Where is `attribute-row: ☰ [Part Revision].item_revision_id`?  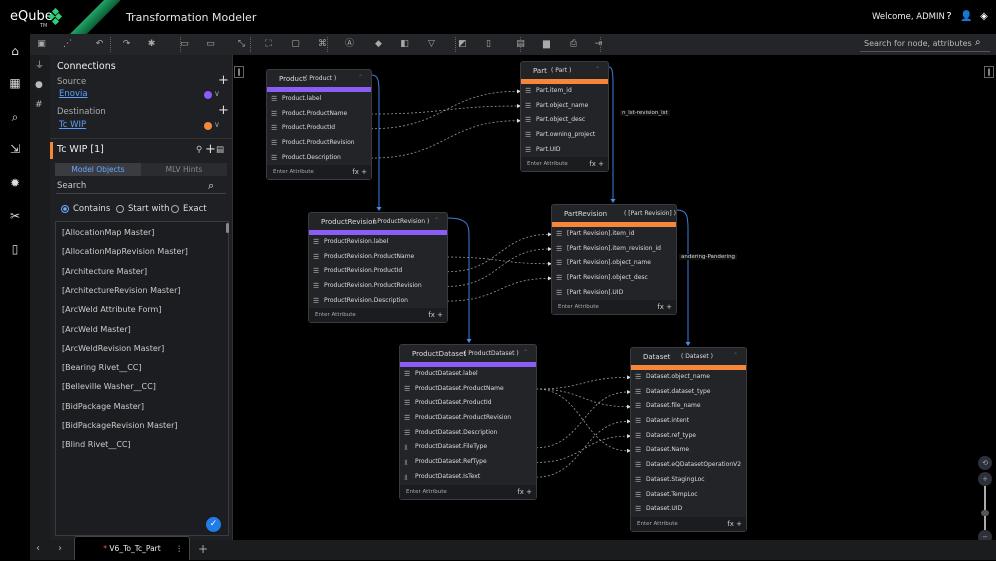
attribute-row: ☰ [Part Revision].item_revision_id is located at coordinates (614, 249).